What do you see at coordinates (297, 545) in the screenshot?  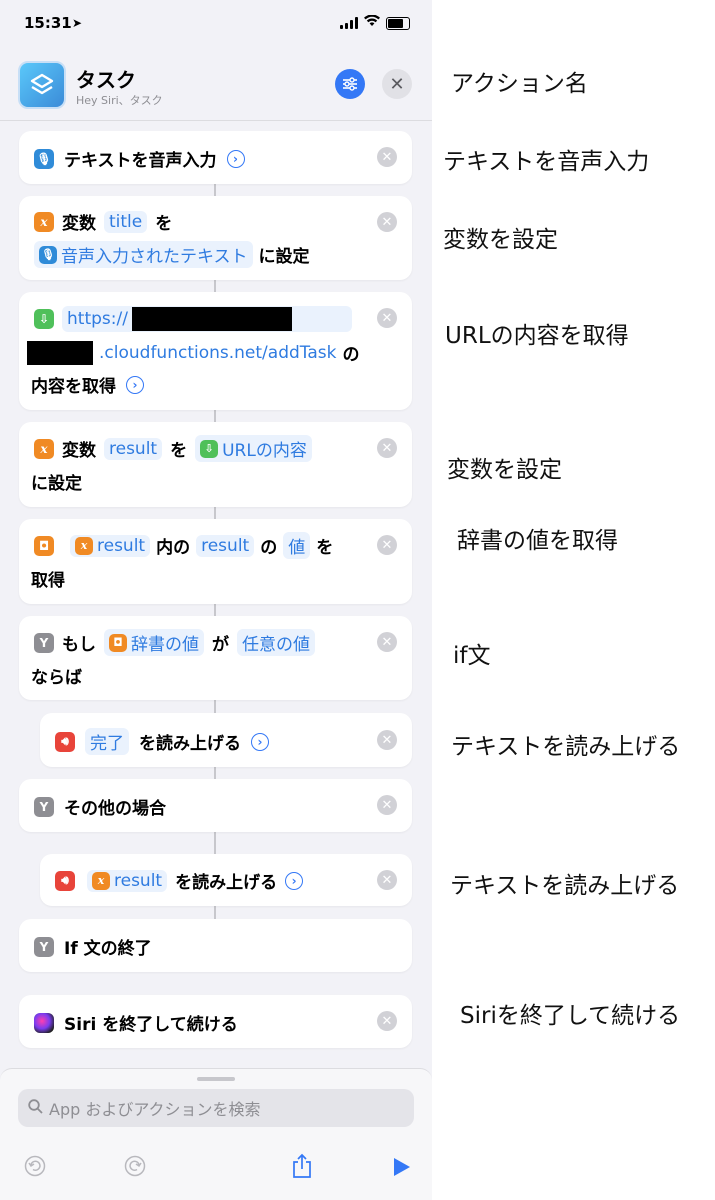 I see `key-token: 値` at bounding box center [297, 545].